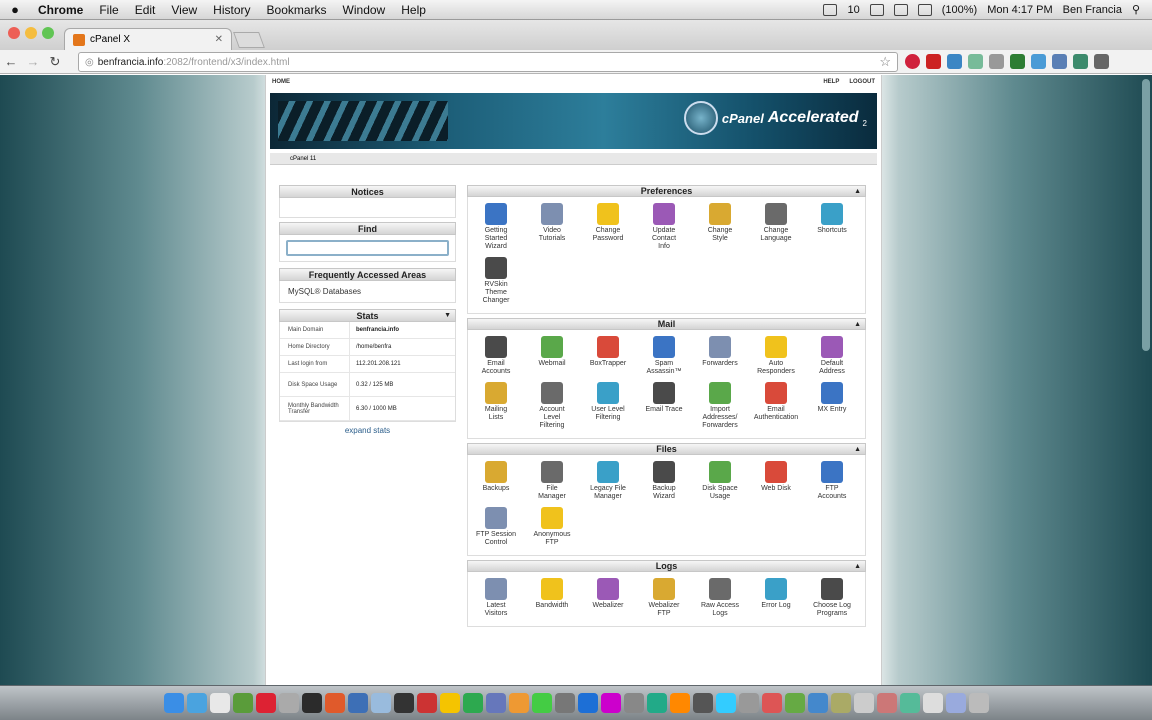  What do you see at coordinates (776, 407) in the screenshot?
I see `cpanel-feature-item: Email Authentication` at bounding box center [776, 407].